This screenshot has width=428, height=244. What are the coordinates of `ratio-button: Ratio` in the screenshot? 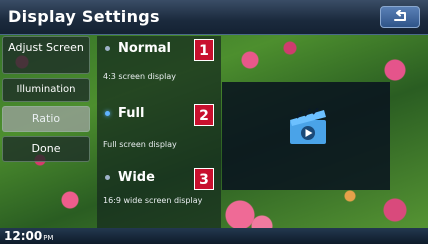 It's located at (46, 119).